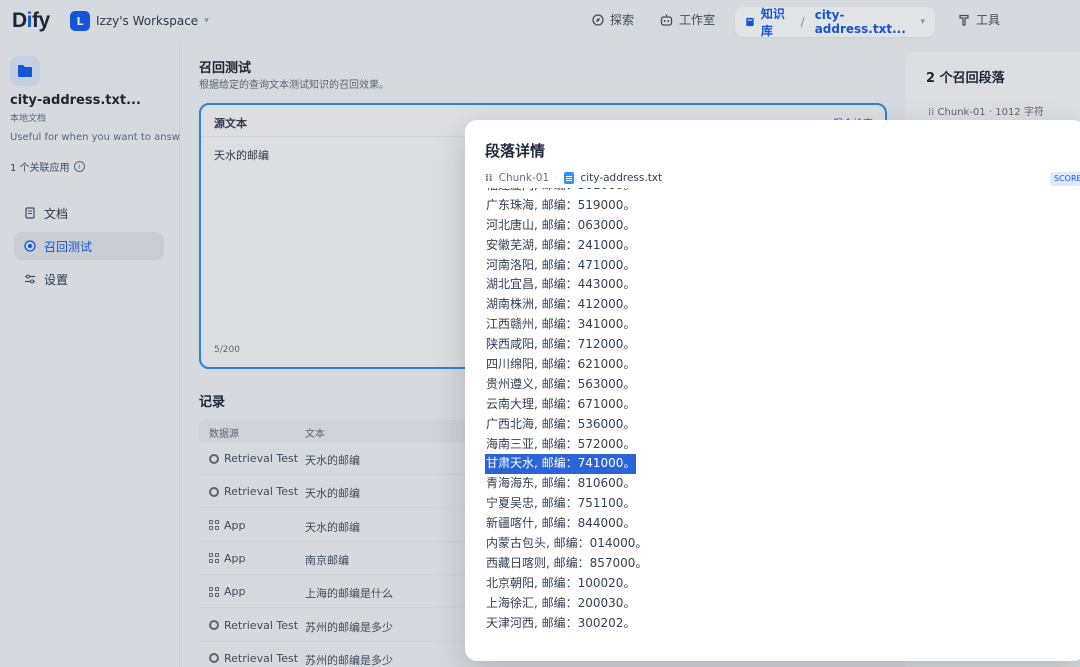 The width and height of the screenshot is (1080, 667). I want to click on content-line: 新疆喀什, 邮编：844000。, so click(561, 523).